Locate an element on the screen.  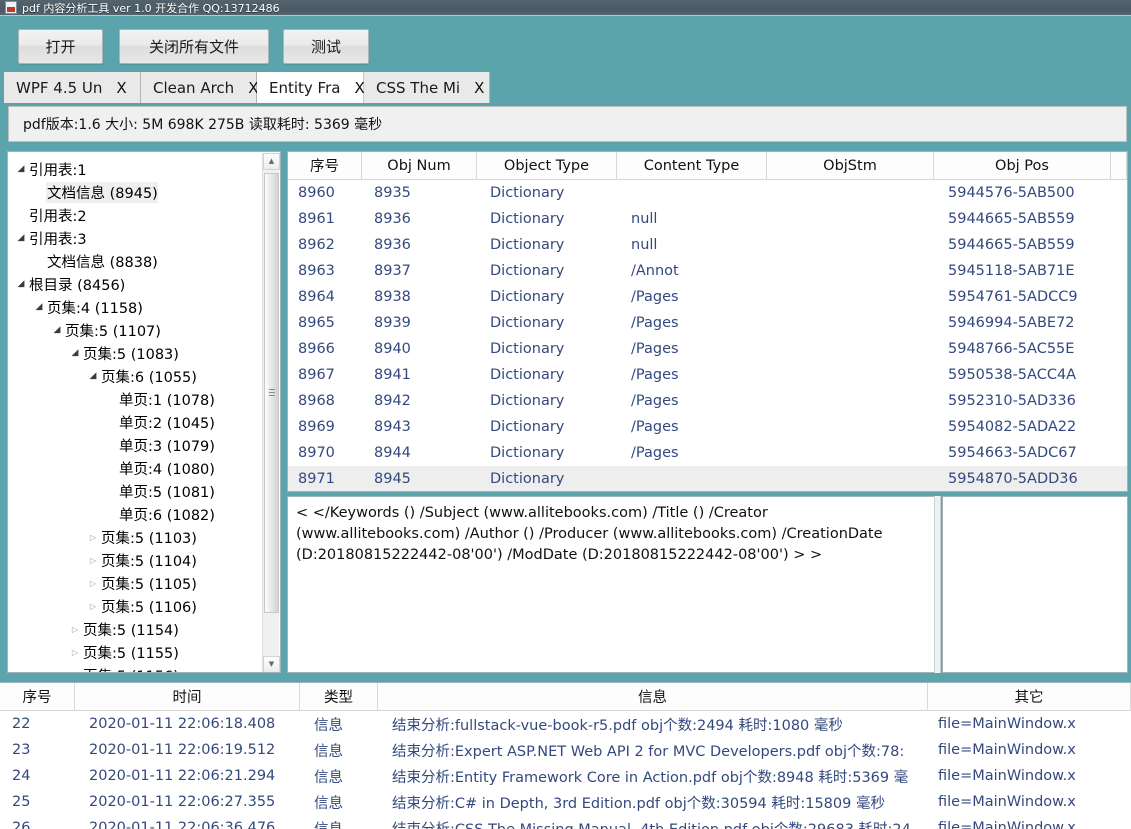
test-button: 测试 is located at coordinates (326, 46).